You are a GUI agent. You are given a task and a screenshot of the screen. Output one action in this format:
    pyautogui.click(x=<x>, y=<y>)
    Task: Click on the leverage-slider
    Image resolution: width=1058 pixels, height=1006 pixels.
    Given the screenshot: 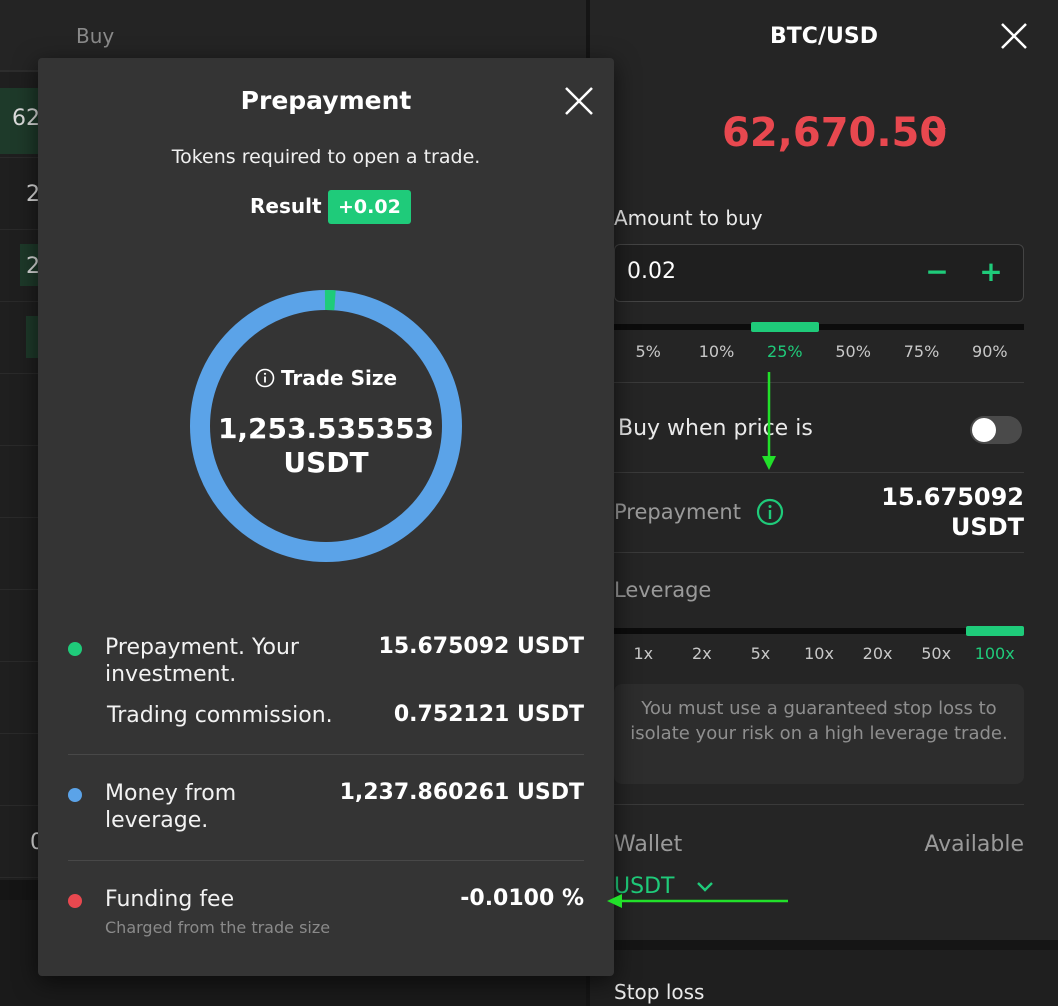 What is the action you would take?
    pyautogui.click(x=819, y=631)
    